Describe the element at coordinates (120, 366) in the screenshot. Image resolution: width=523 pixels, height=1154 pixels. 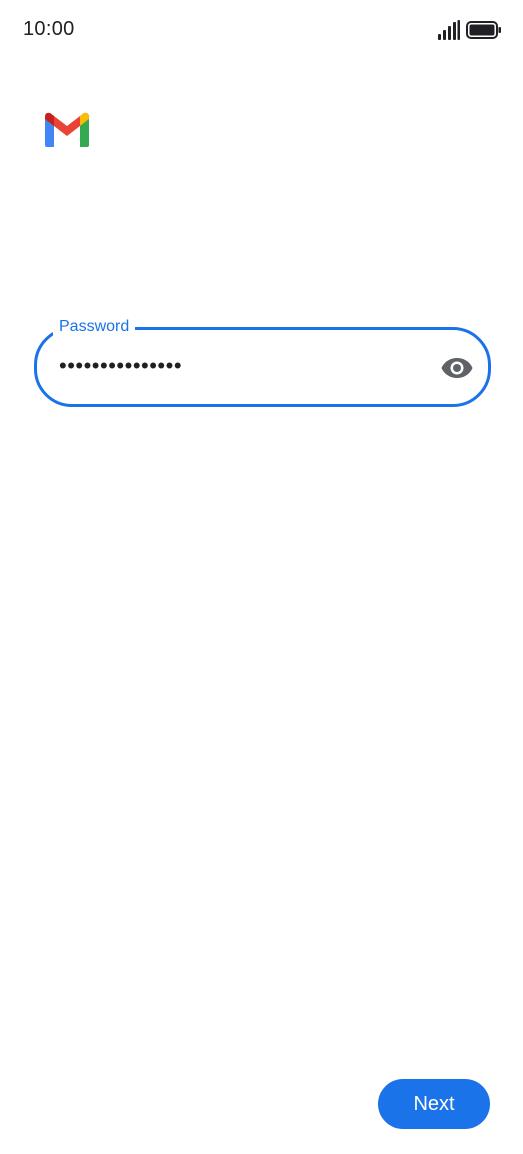
I see `password-field-value: •••••••••••••••` at that location.